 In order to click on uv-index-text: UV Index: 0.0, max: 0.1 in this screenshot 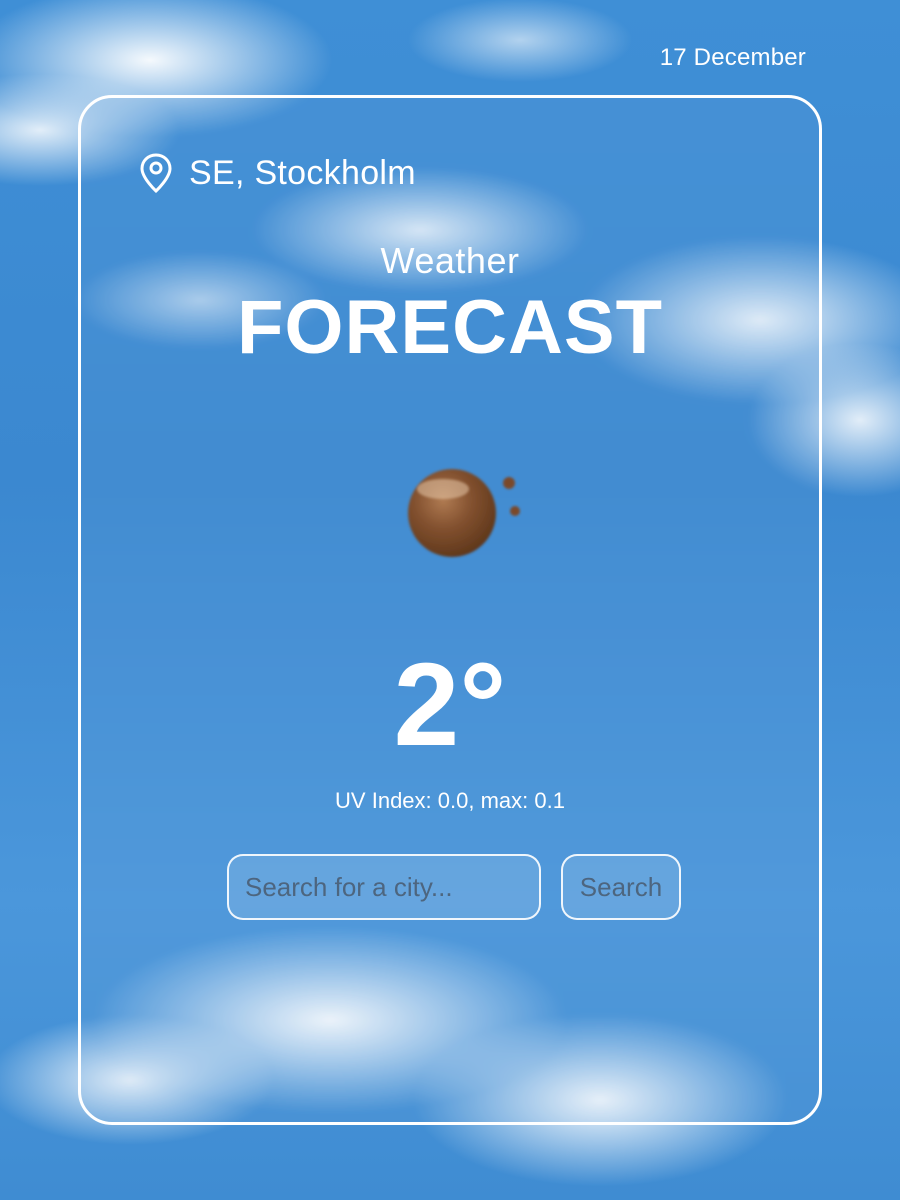, I will do `click(450, 800)`.